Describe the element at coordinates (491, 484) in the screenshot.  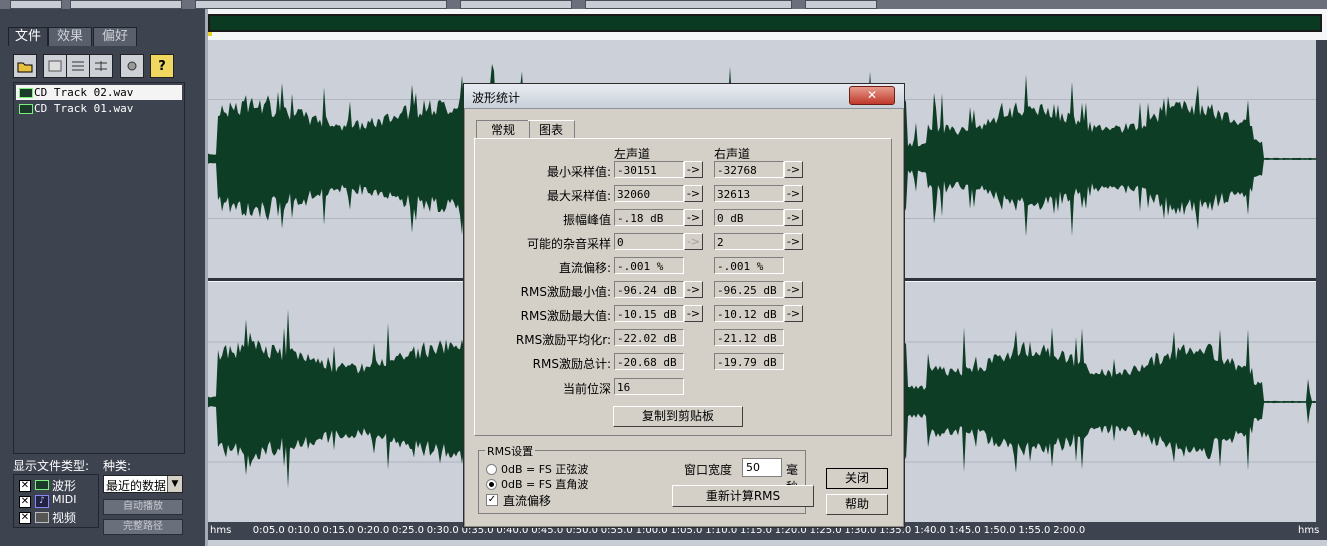
I see `square-wave-radio` at that location.